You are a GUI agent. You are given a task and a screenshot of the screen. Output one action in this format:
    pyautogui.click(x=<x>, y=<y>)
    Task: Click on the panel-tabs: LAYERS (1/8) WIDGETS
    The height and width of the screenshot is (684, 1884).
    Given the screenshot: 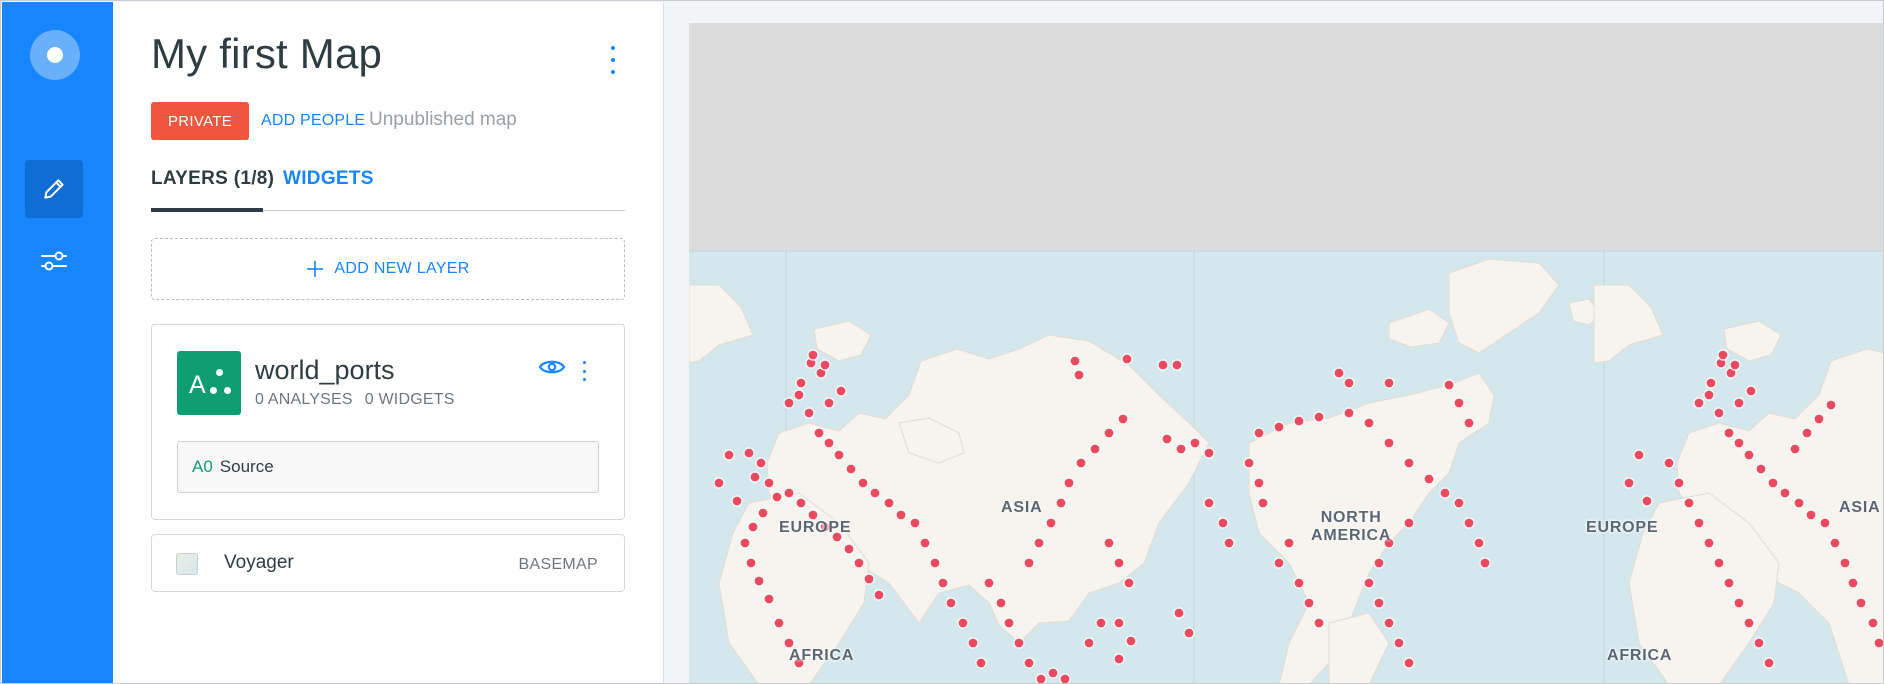 What is the action you would take?
    pyautogui.click(x=388, y=188)
    